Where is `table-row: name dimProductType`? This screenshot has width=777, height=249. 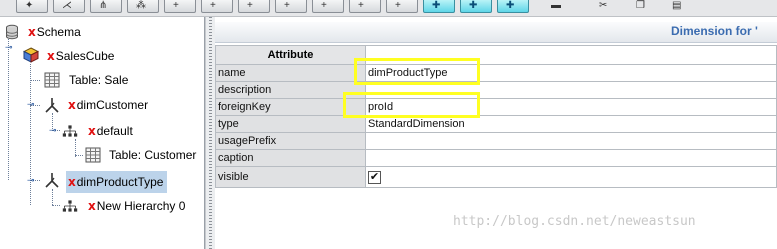
table-row: name dimProductType is located at coordinates (496, 73).